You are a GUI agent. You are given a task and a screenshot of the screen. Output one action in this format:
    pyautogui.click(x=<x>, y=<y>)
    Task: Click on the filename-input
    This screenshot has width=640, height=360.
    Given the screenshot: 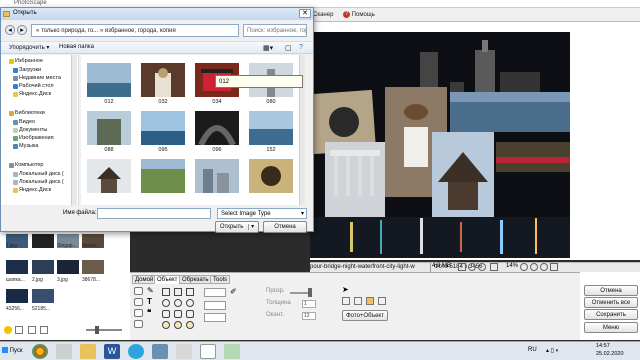 What is the action you would take?
    pyautogui.click(x=154, y=213)
    